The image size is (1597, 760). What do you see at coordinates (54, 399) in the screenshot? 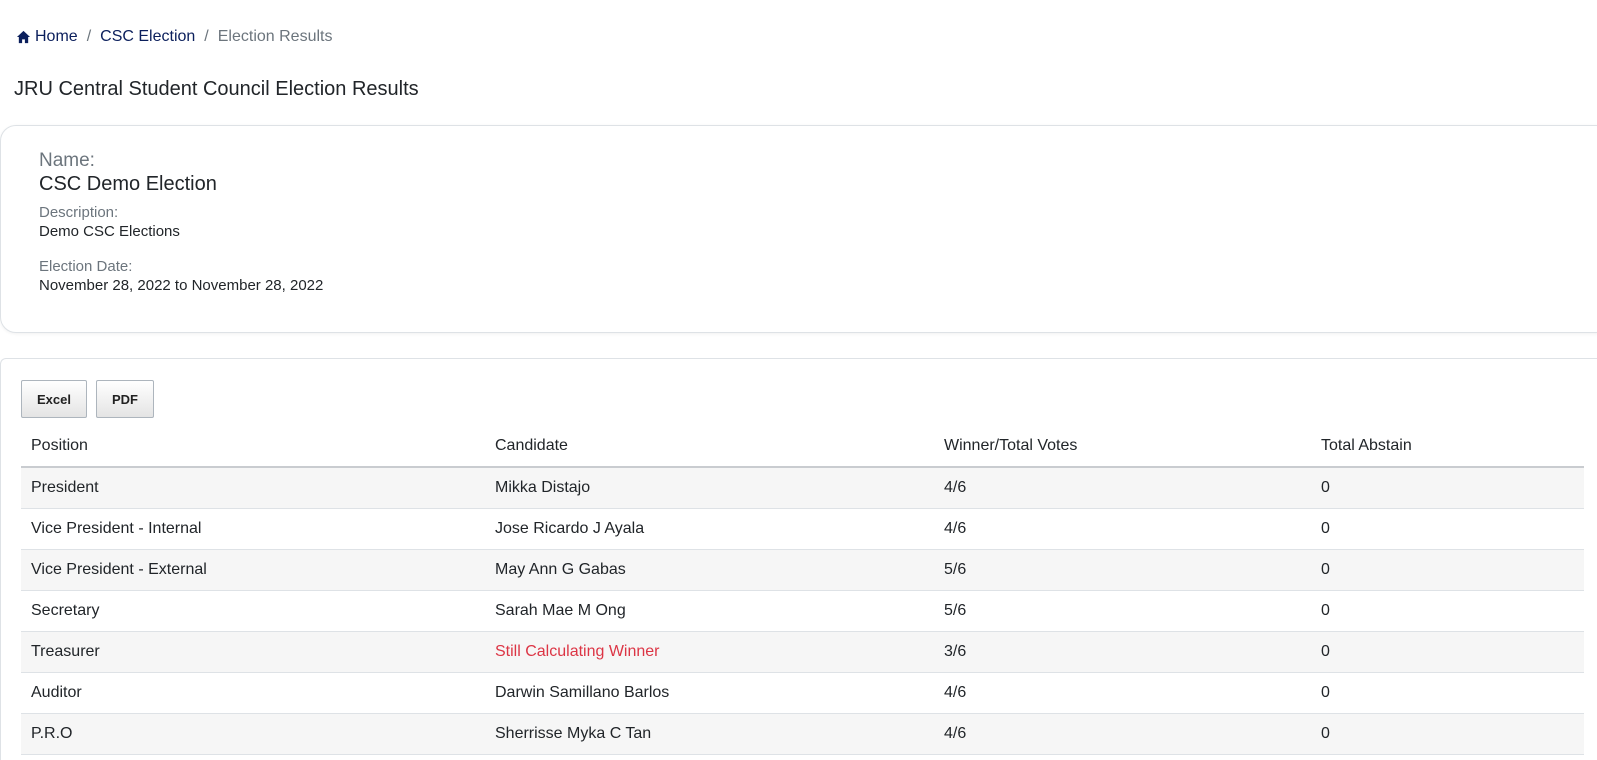
I see `export-excel-button: Excel` at bounding box center [54, 399].